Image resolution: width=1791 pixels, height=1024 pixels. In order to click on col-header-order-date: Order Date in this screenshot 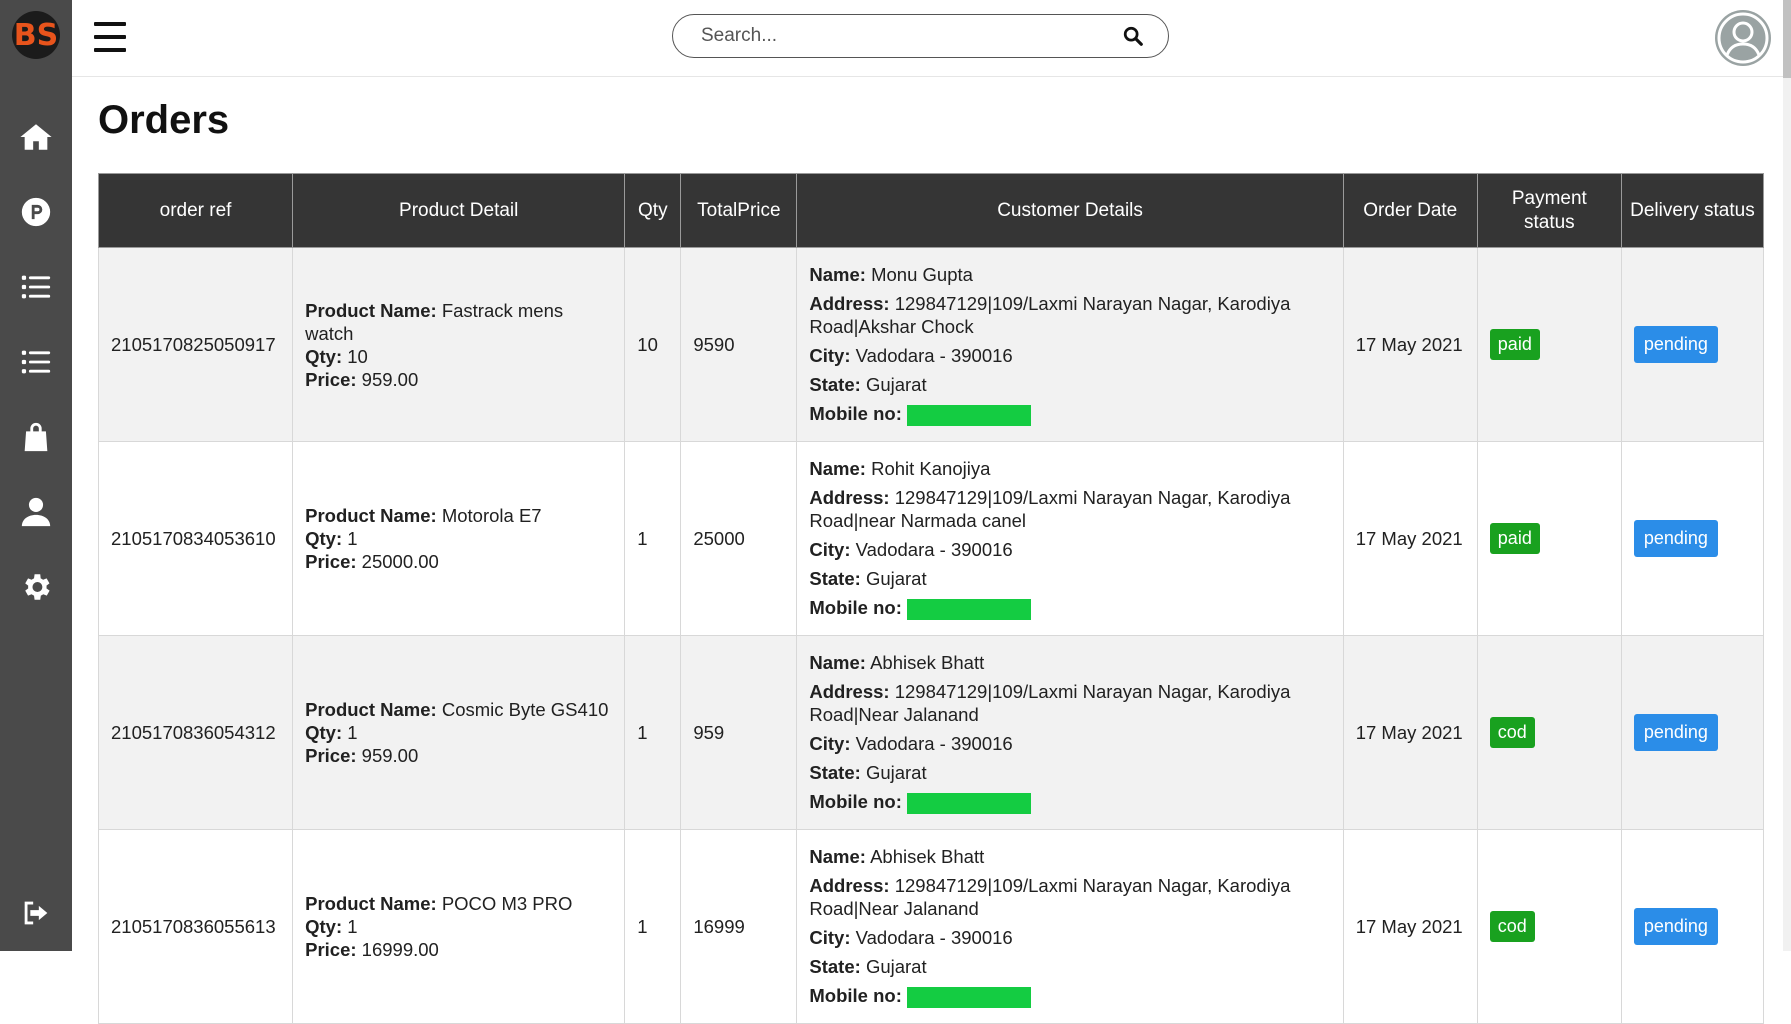, I will do `click(1410, 210)`.